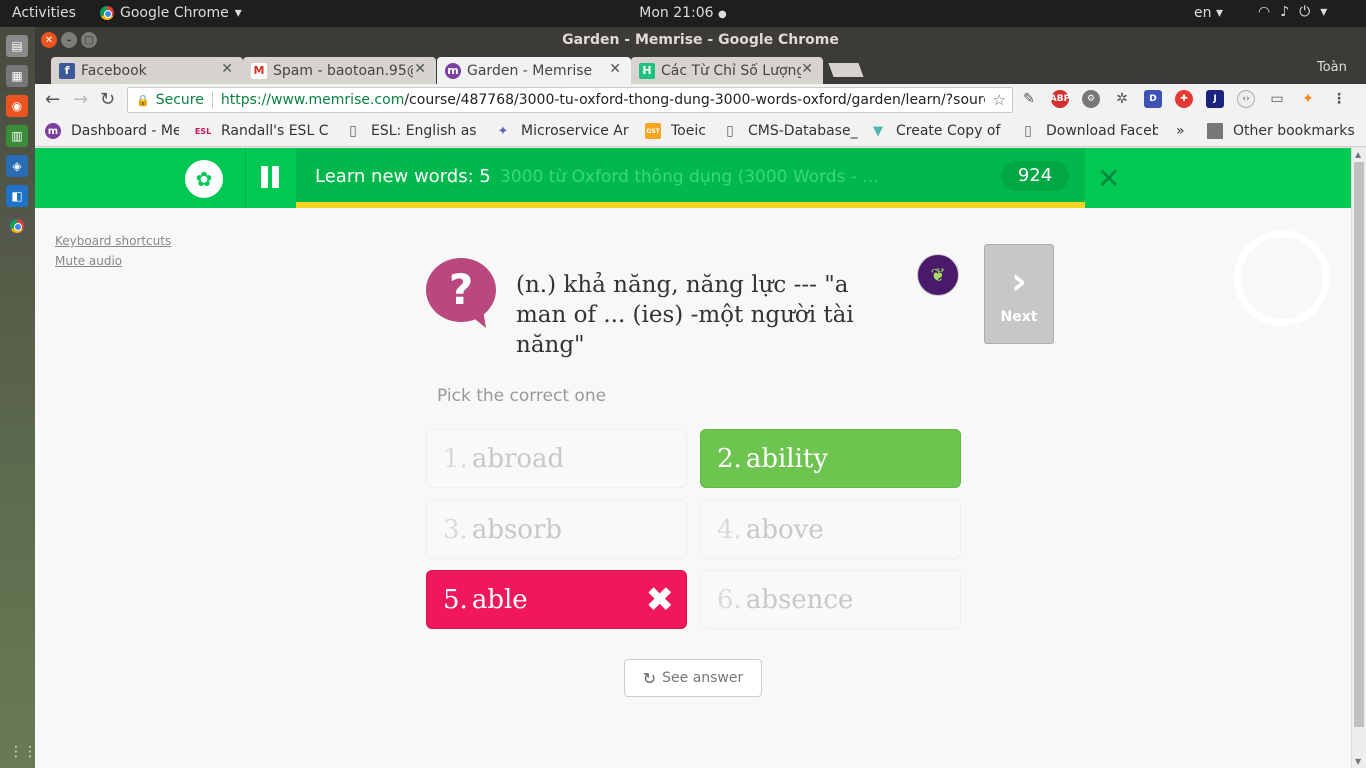 This screenshot has width=1366, height=768. Describe the element at coordinates (271, 178) in the screenshot. I see `pause-icon` at that location.